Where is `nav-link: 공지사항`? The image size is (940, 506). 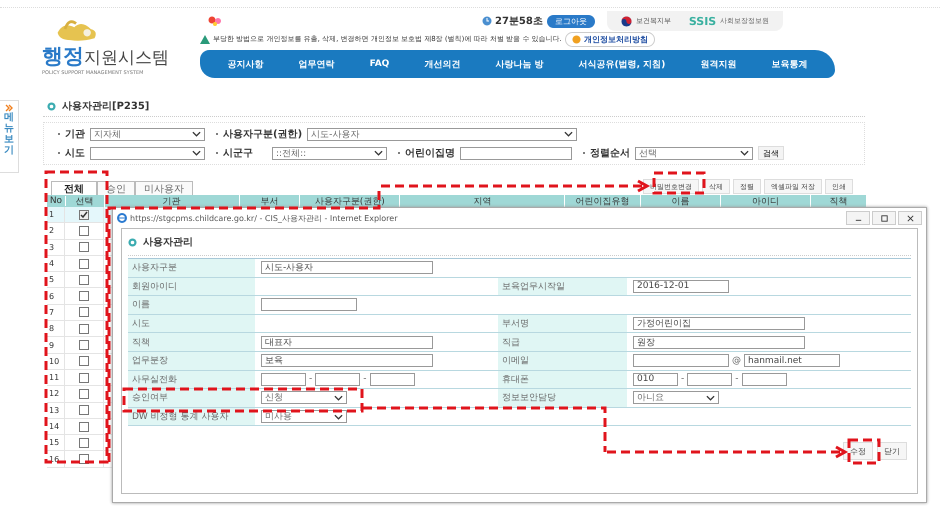
nav-link: 공지사항 is located at coordinates (246, 64).